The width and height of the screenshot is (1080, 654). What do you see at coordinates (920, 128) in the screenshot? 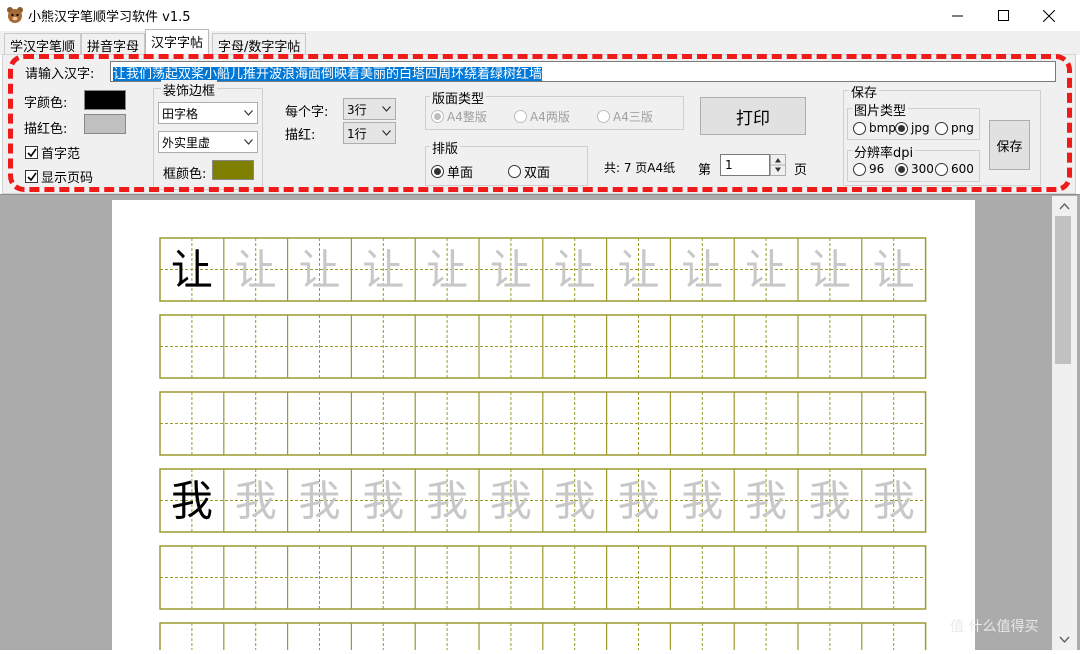
I see `radio-label: jpg` at bounding box center [920, 128].